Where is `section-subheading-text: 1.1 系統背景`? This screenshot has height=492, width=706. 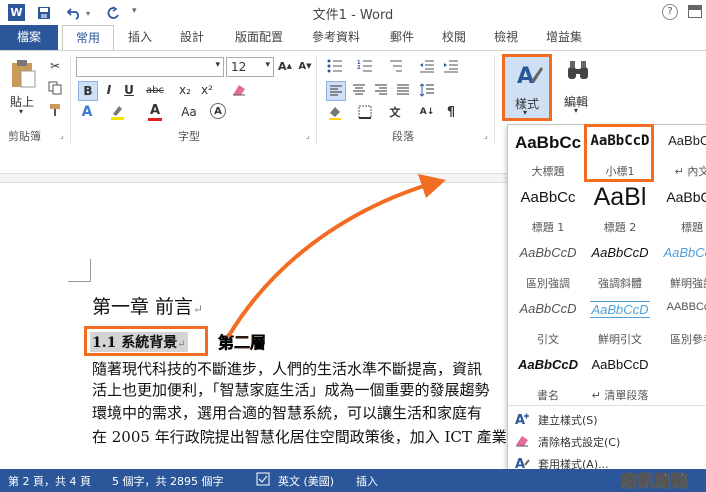 section-subheading-text: 1.1 系統背景 is located at coordinates (135, 343).